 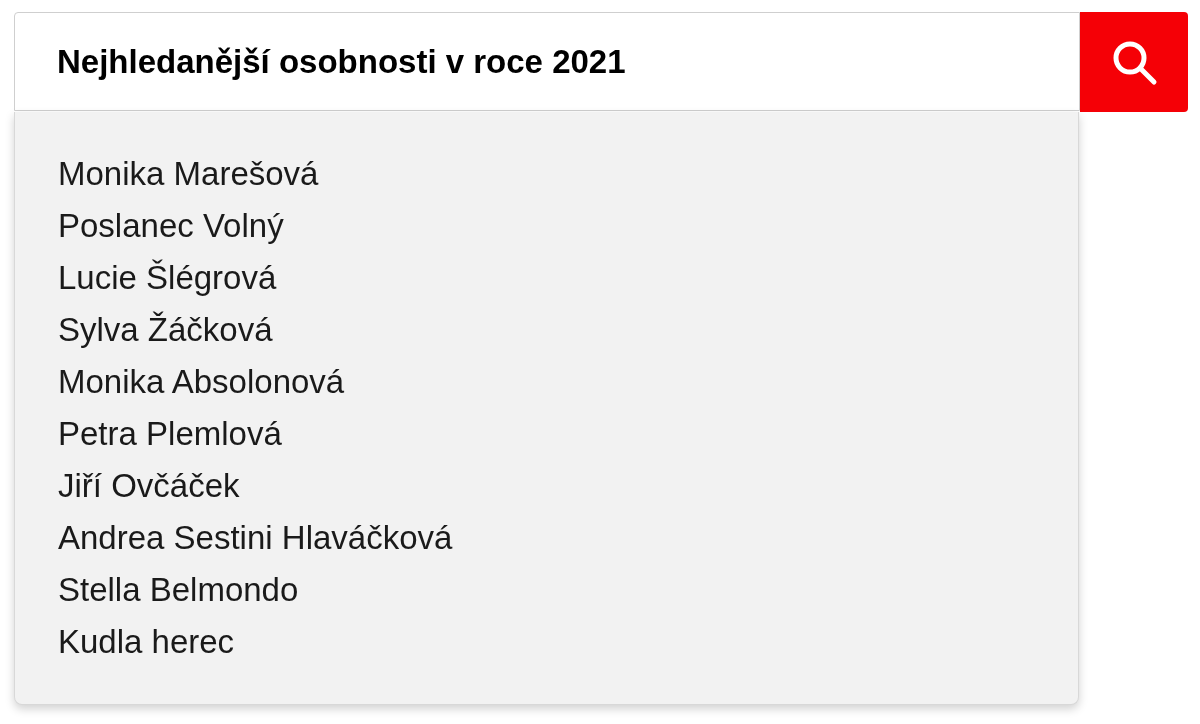 I want to click on suggestion-item: Jiří Ovčáček, so click(x=149, y=486).